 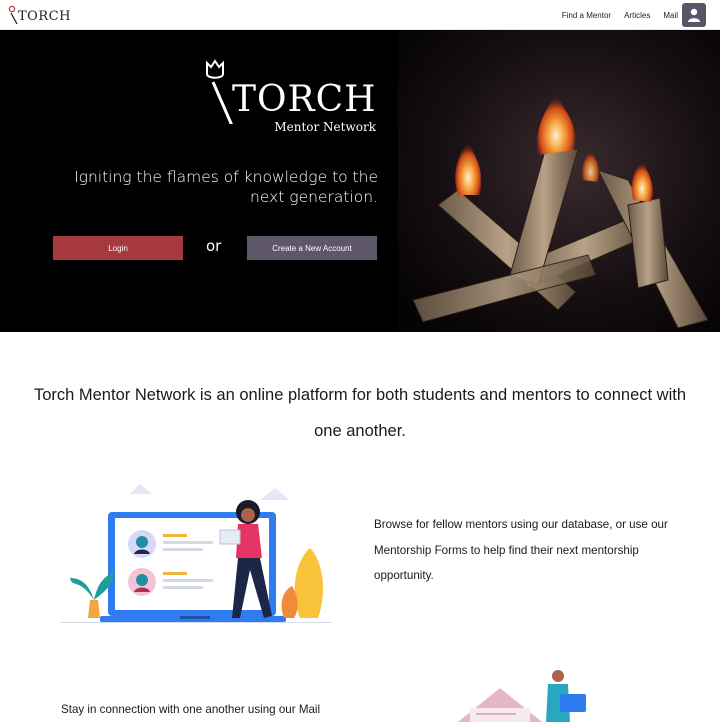 I want to click on or-label: or, so click(x=214, y=246).